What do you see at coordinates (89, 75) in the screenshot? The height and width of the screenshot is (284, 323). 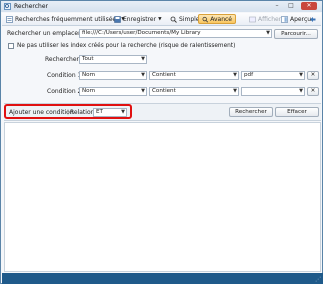 I see `condition-1-field-value: Nom` at bounding box center [89, 75].